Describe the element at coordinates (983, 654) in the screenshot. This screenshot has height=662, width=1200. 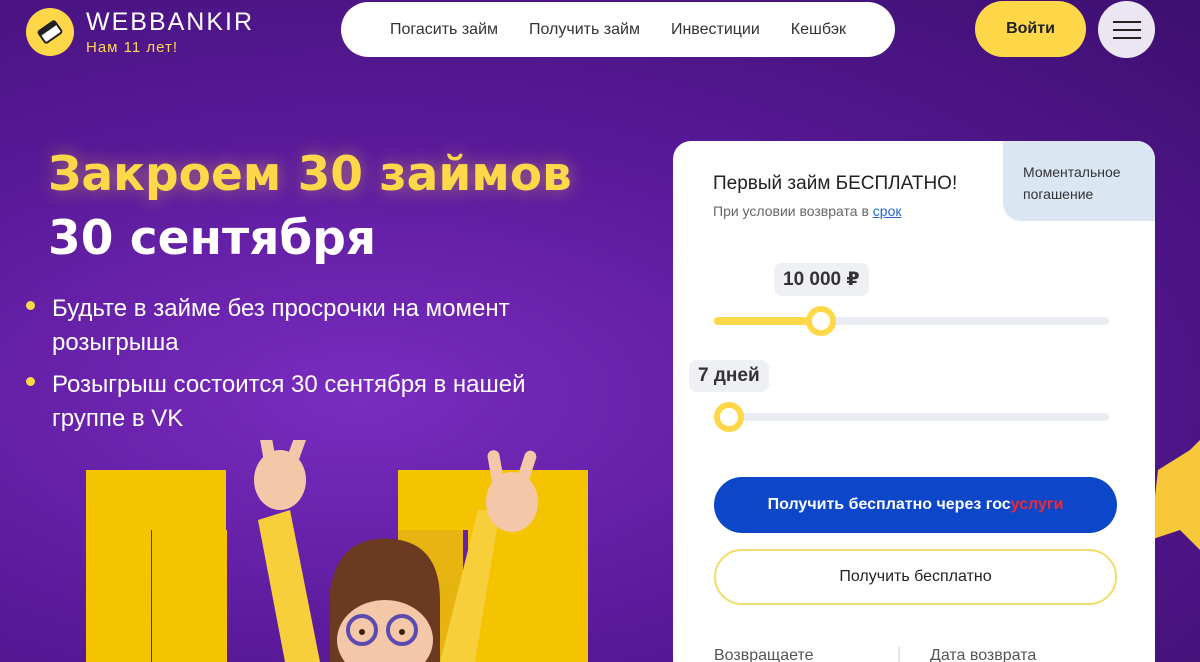
I see `repay-date-label: Дата возврата` at that location.